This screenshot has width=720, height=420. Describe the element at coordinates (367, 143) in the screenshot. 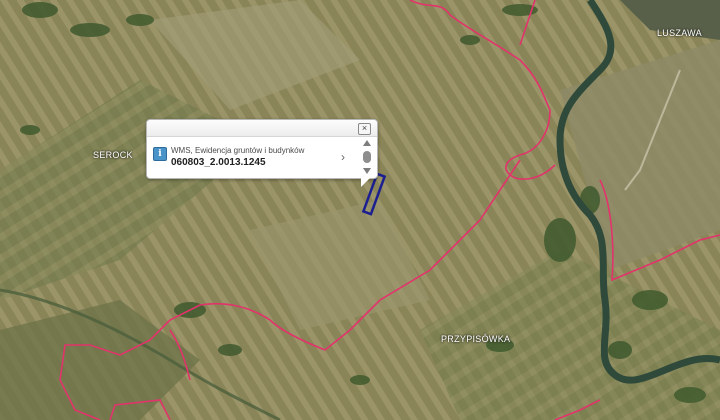

I see `scroll-up-icon` at that location.